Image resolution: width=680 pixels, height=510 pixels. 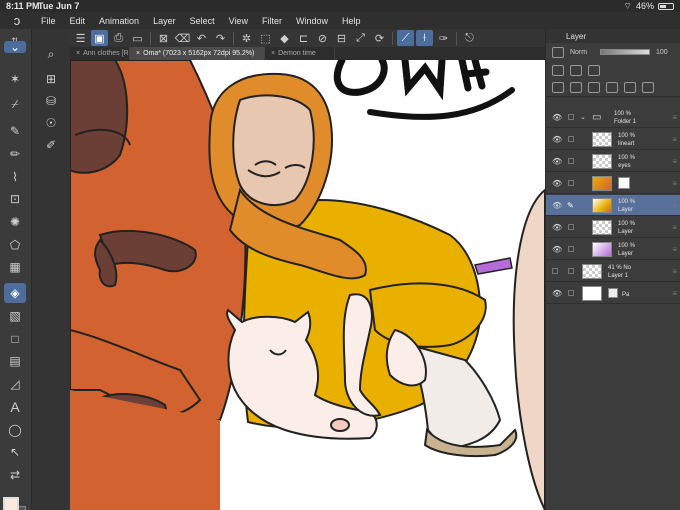 What do you see at coordinates (163, 38) in the screenshot?
I see `new-layer-icon: ⊠` at bounding box center [163, 38].